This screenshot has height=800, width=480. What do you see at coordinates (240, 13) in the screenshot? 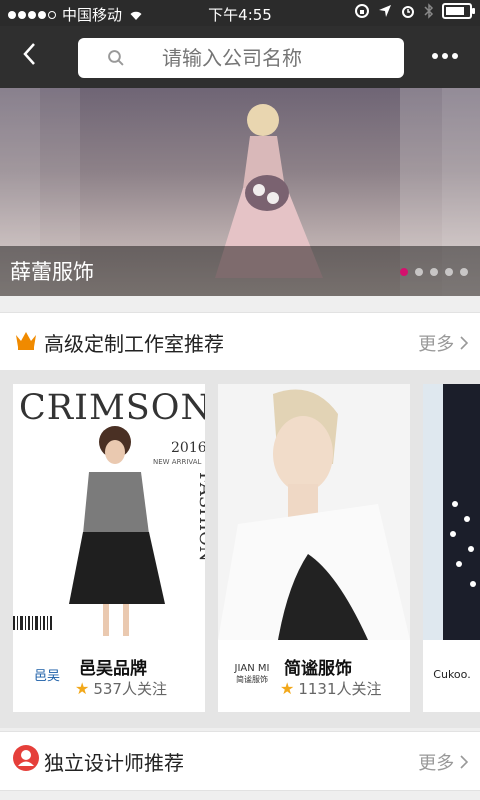
I see `status-bar: 中国移动 下午4:55` at bounding box center [240, 13].